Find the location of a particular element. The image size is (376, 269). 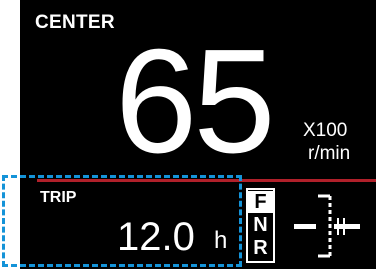

gear-indicator: F N R is located at coordinates (260, 225).